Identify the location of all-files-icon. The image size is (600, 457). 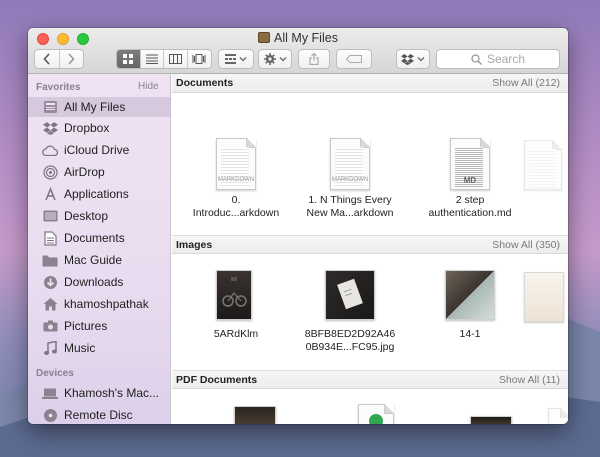
(264, 37).